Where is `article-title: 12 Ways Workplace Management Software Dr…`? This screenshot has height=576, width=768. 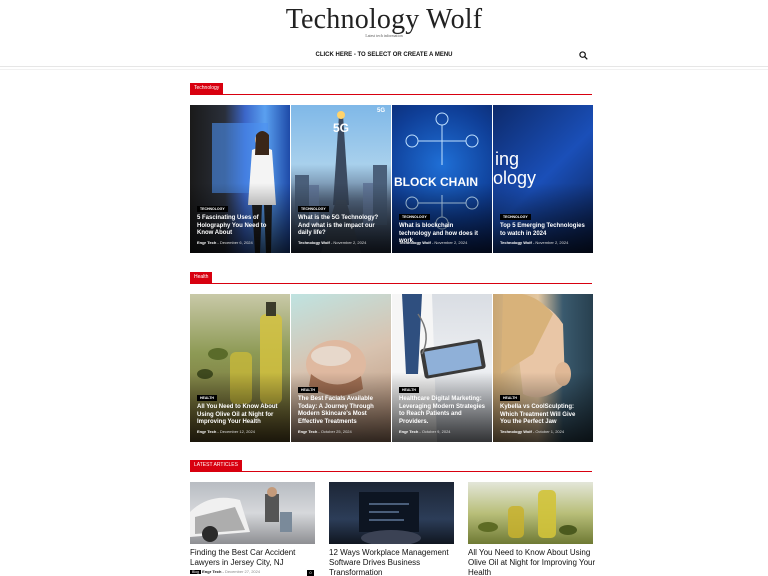 article-title: 12 Ways Workplace Management Software Dr… is located at coordinates (394, 562).